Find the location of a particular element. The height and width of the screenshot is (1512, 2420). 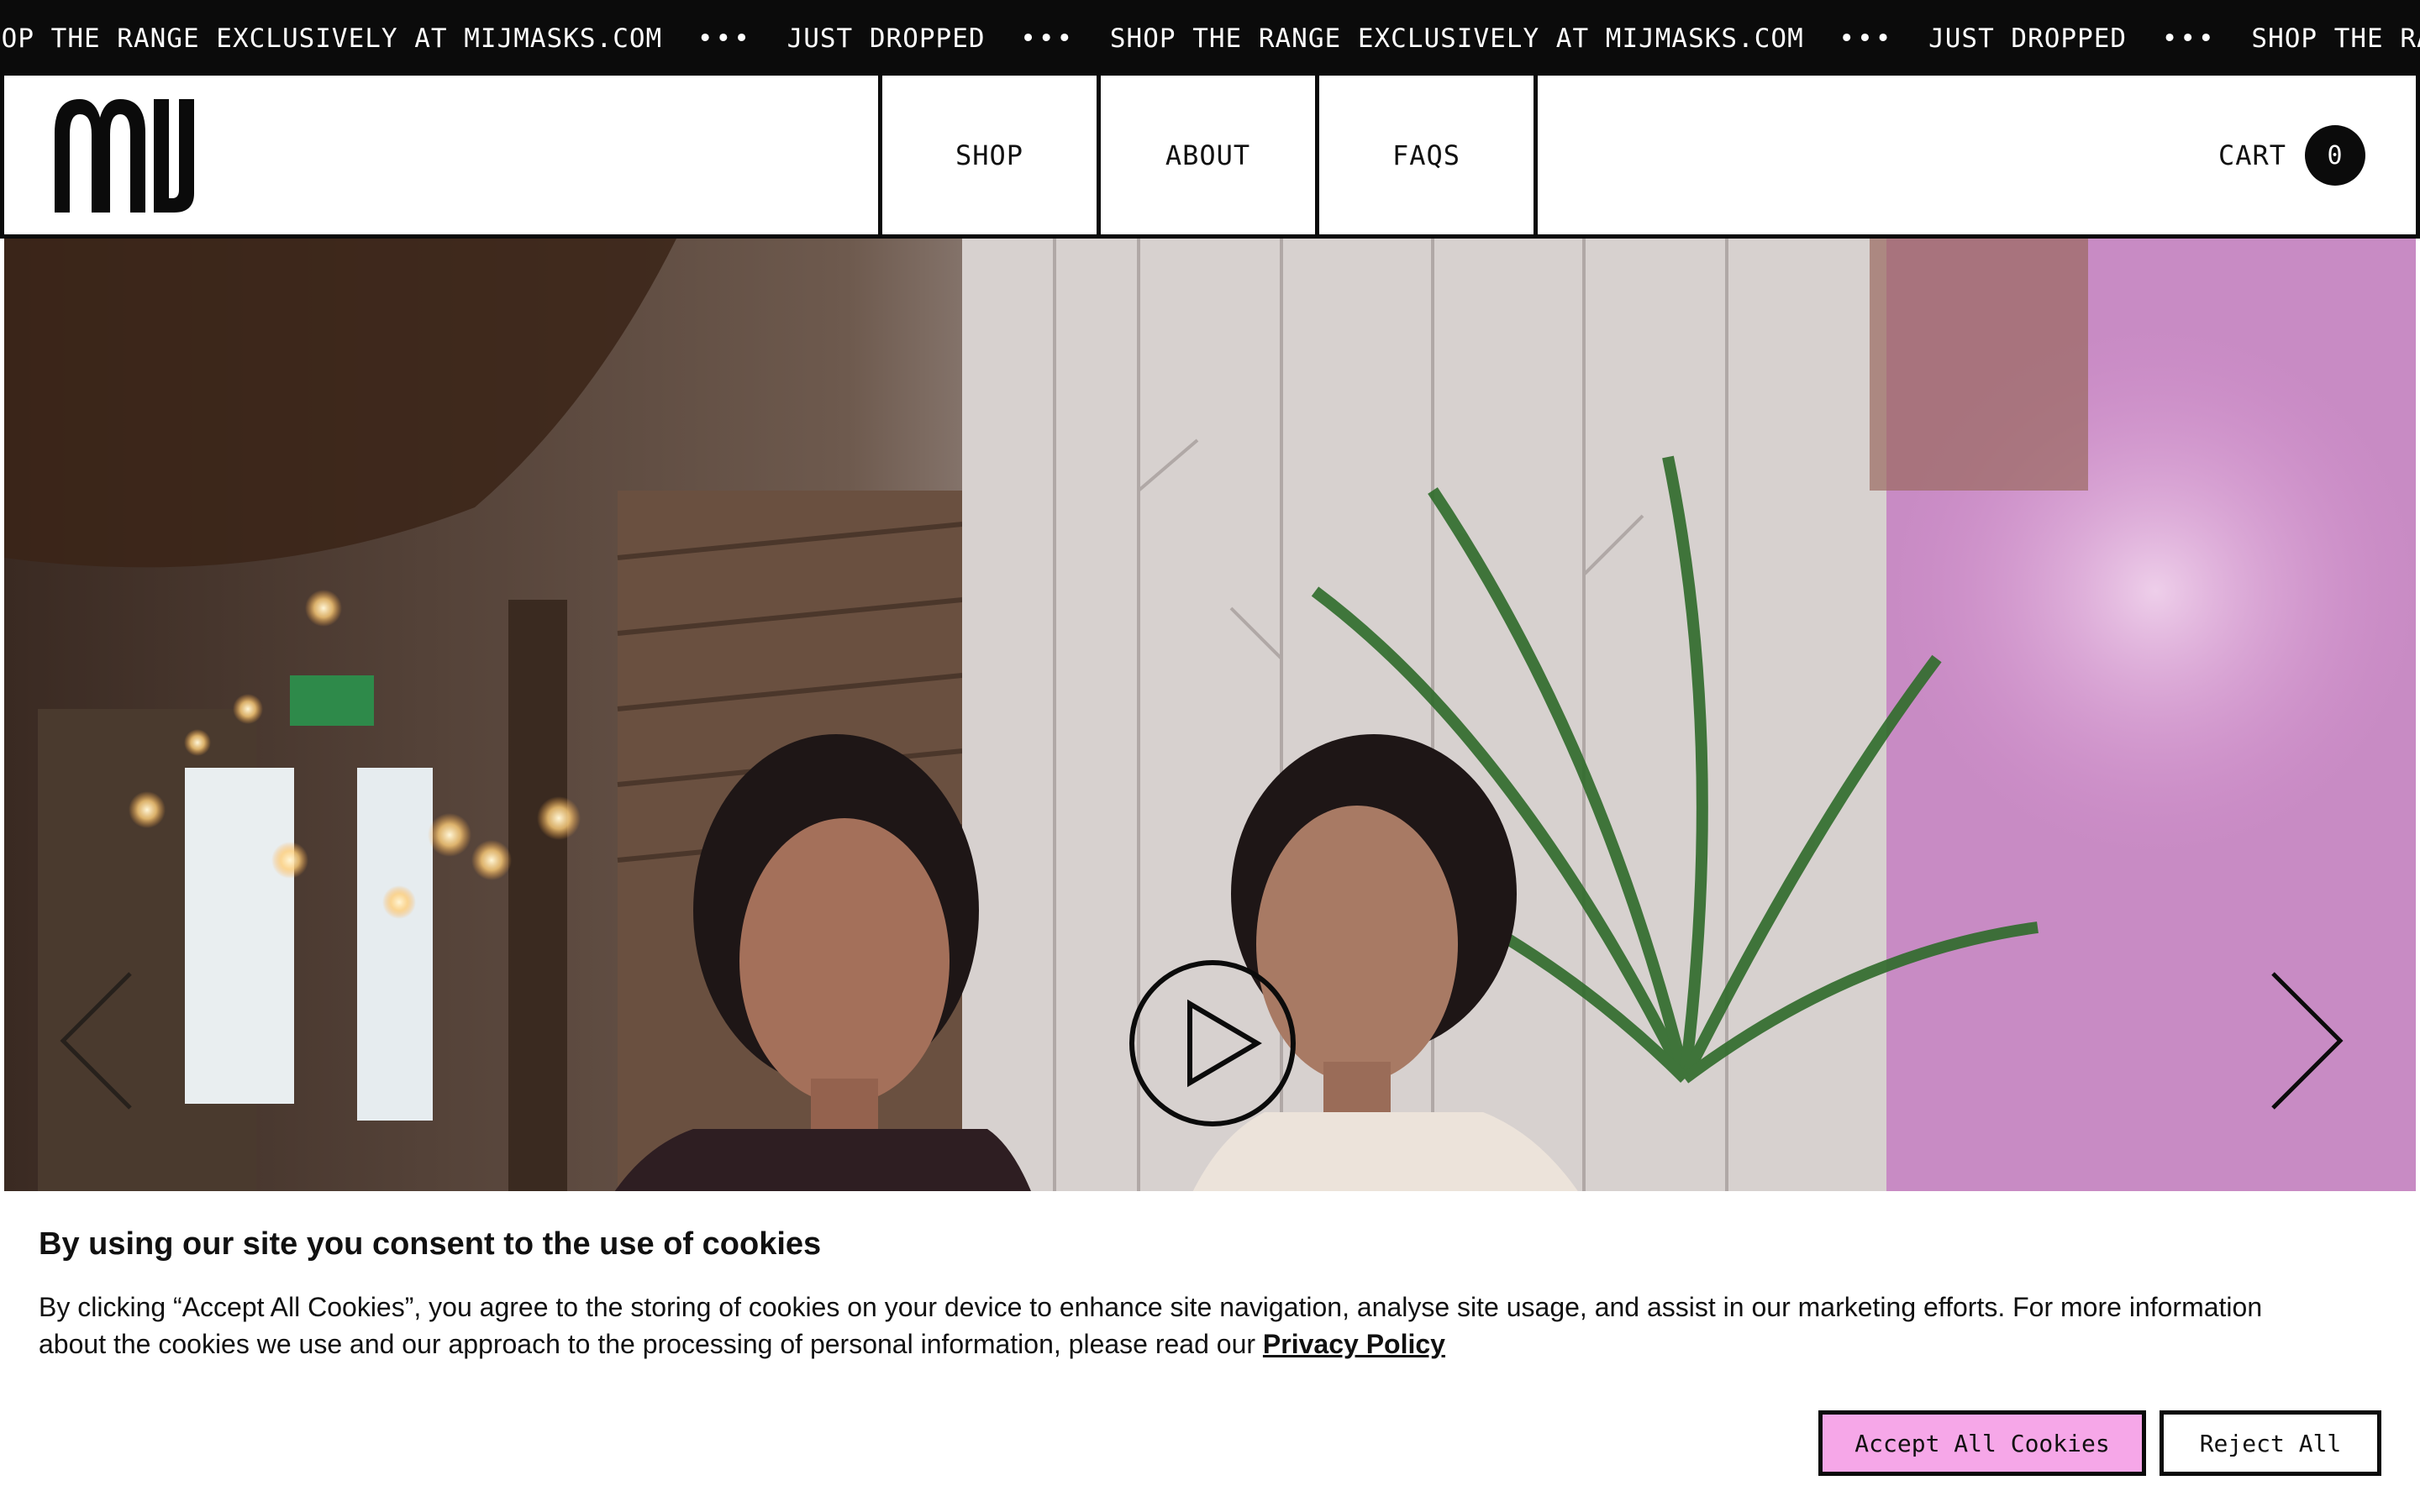

cart-count-badge: 0 is located at coordinates (2335, 155).